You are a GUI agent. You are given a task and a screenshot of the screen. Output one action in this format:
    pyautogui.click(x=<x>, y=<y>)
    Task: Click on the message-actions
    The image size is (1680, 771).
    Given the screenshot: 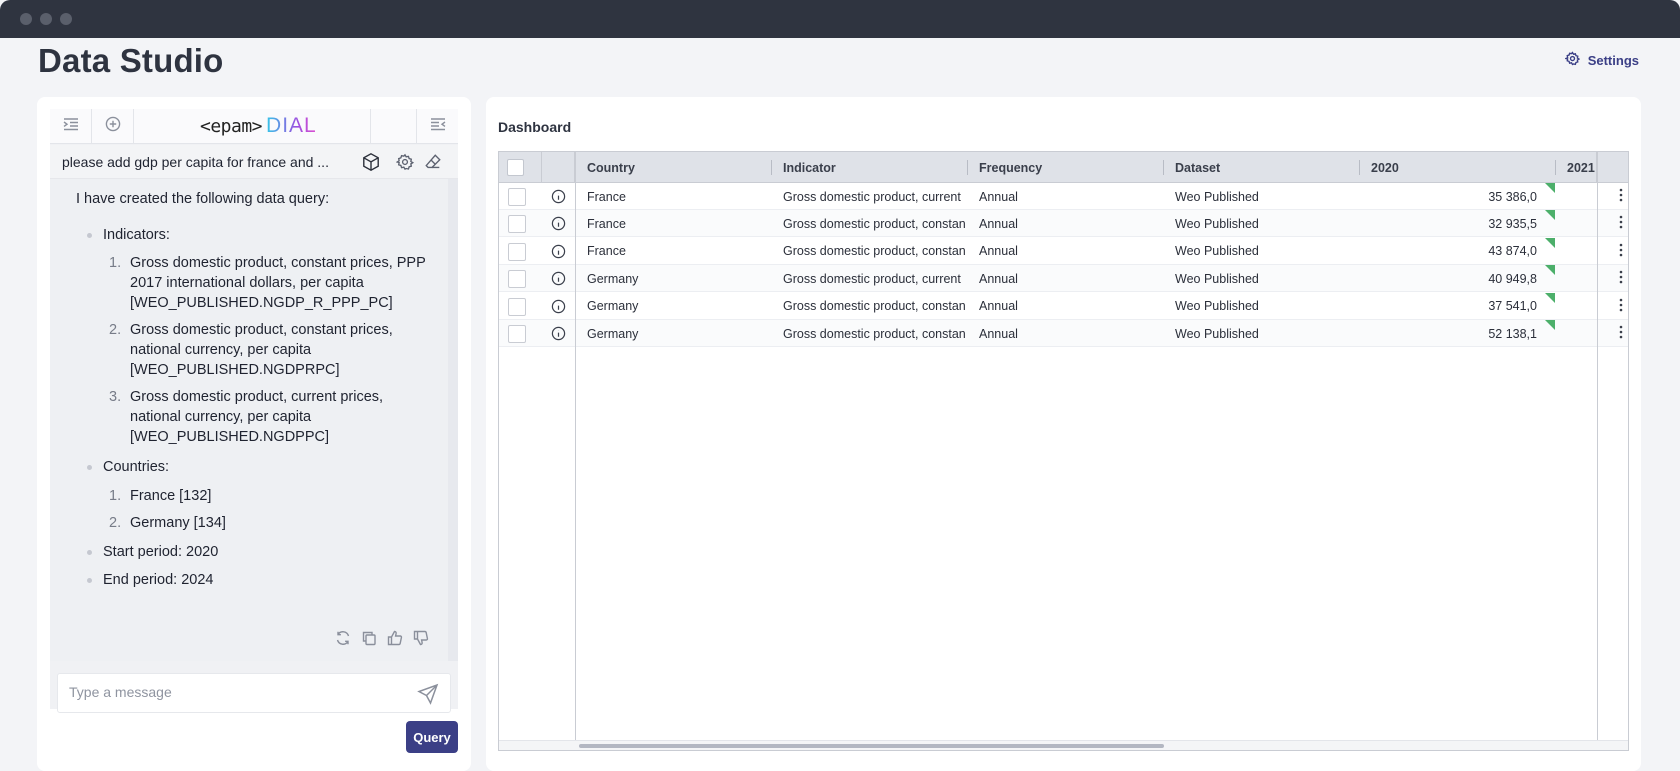 What is the action you would take?
    pyautogui.click(x=382, y=638)
    